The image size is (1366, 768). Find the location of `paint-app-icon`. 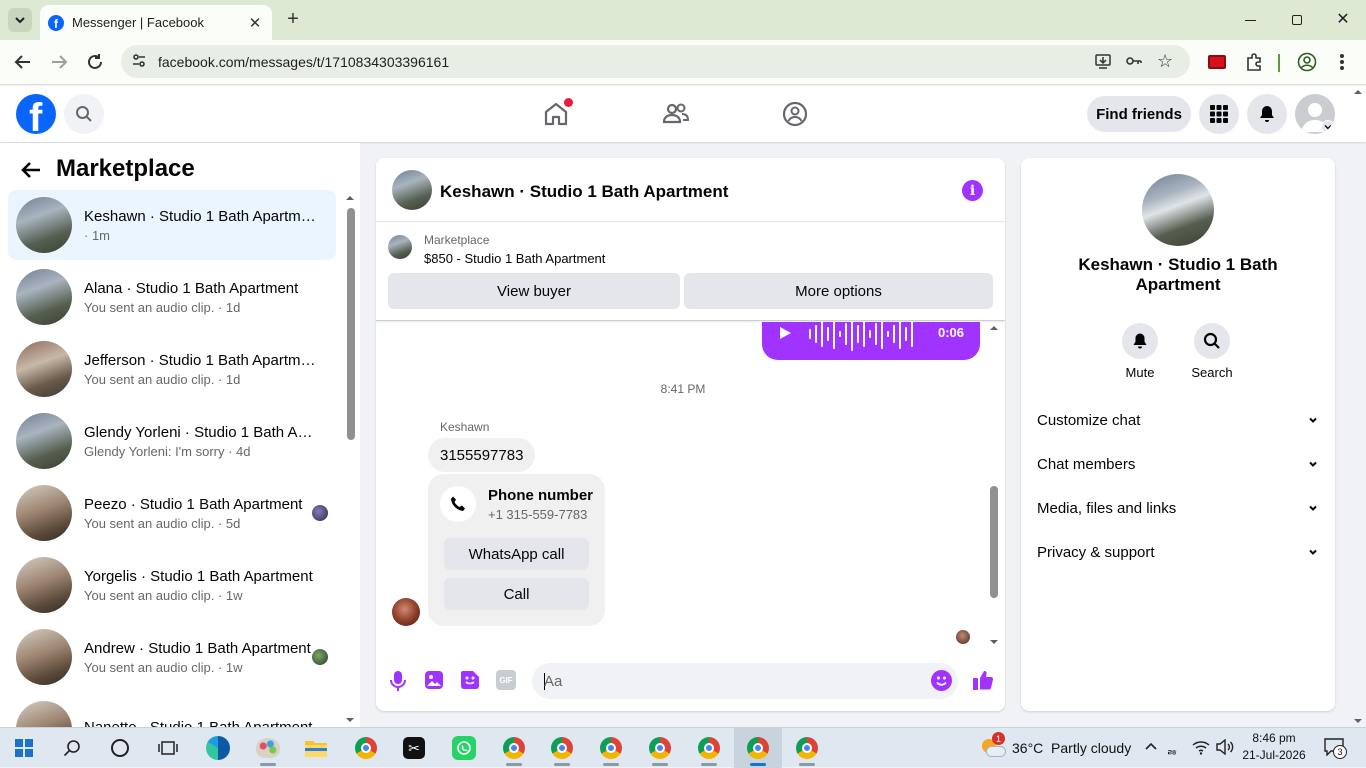

paint-app-icon is located at coordinates (268, 748).